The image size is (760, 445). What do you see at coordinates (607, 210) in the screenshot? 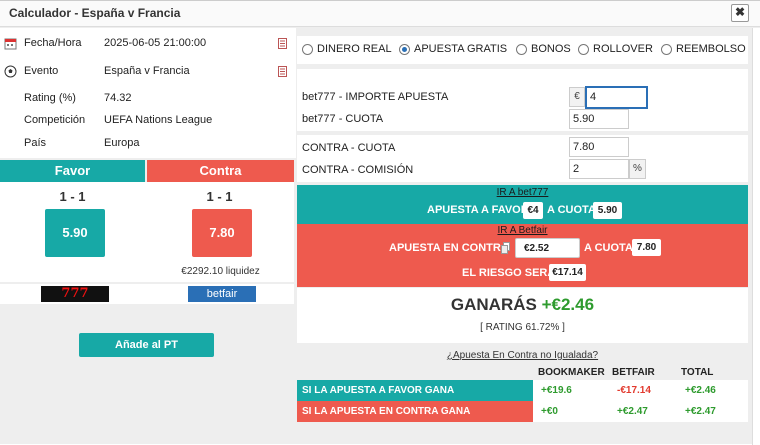
I see `back-odd-pill: 5.90` at bounding box center [607, 210].